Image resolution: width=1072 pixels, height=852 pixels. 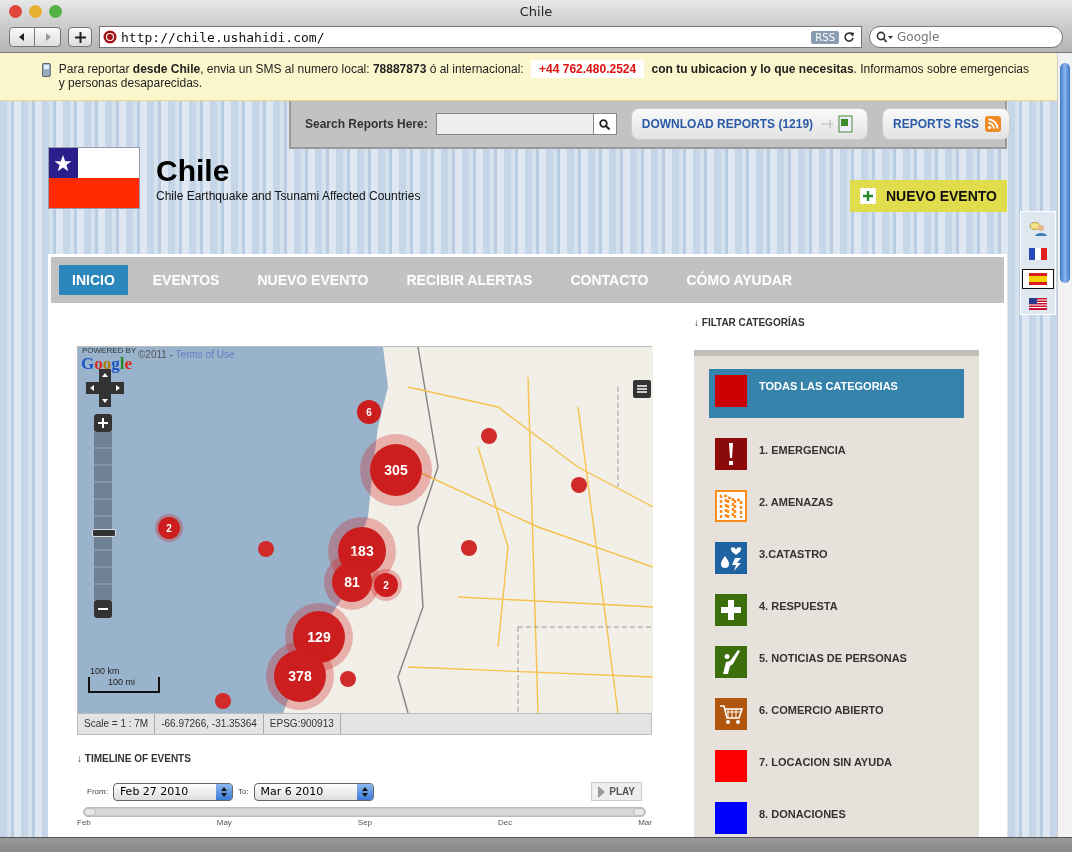 What do you see at coordinates (1038, 279) in the screenshot?
I see `flag-icon` at bounding box center [1038, 279].